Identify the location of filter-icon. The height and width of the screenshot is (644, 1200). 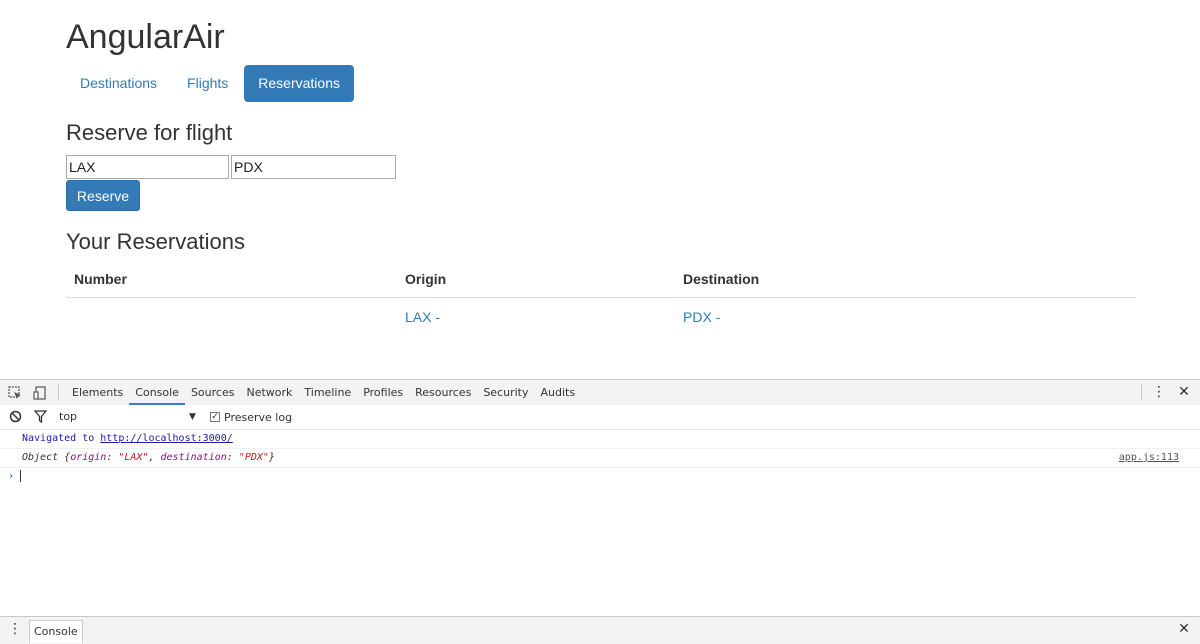
(40, 417).